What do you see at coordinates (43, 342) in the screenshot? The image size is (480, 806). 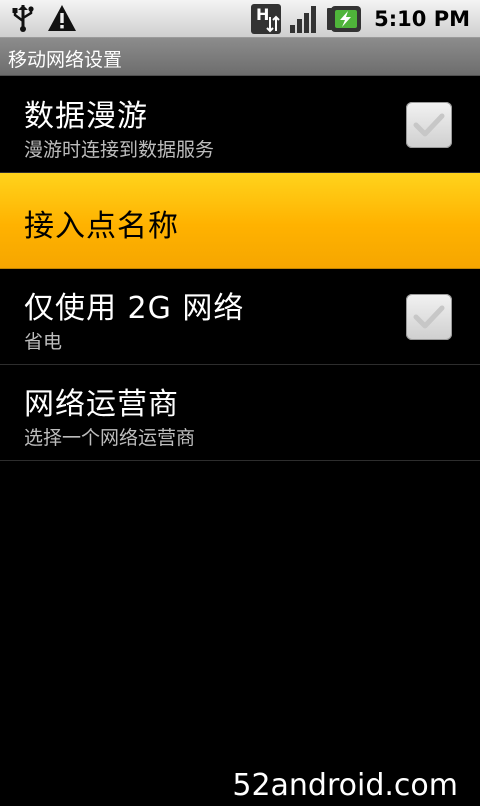 I see `list-item-summary: 省电` at bounding box center [43, 342].